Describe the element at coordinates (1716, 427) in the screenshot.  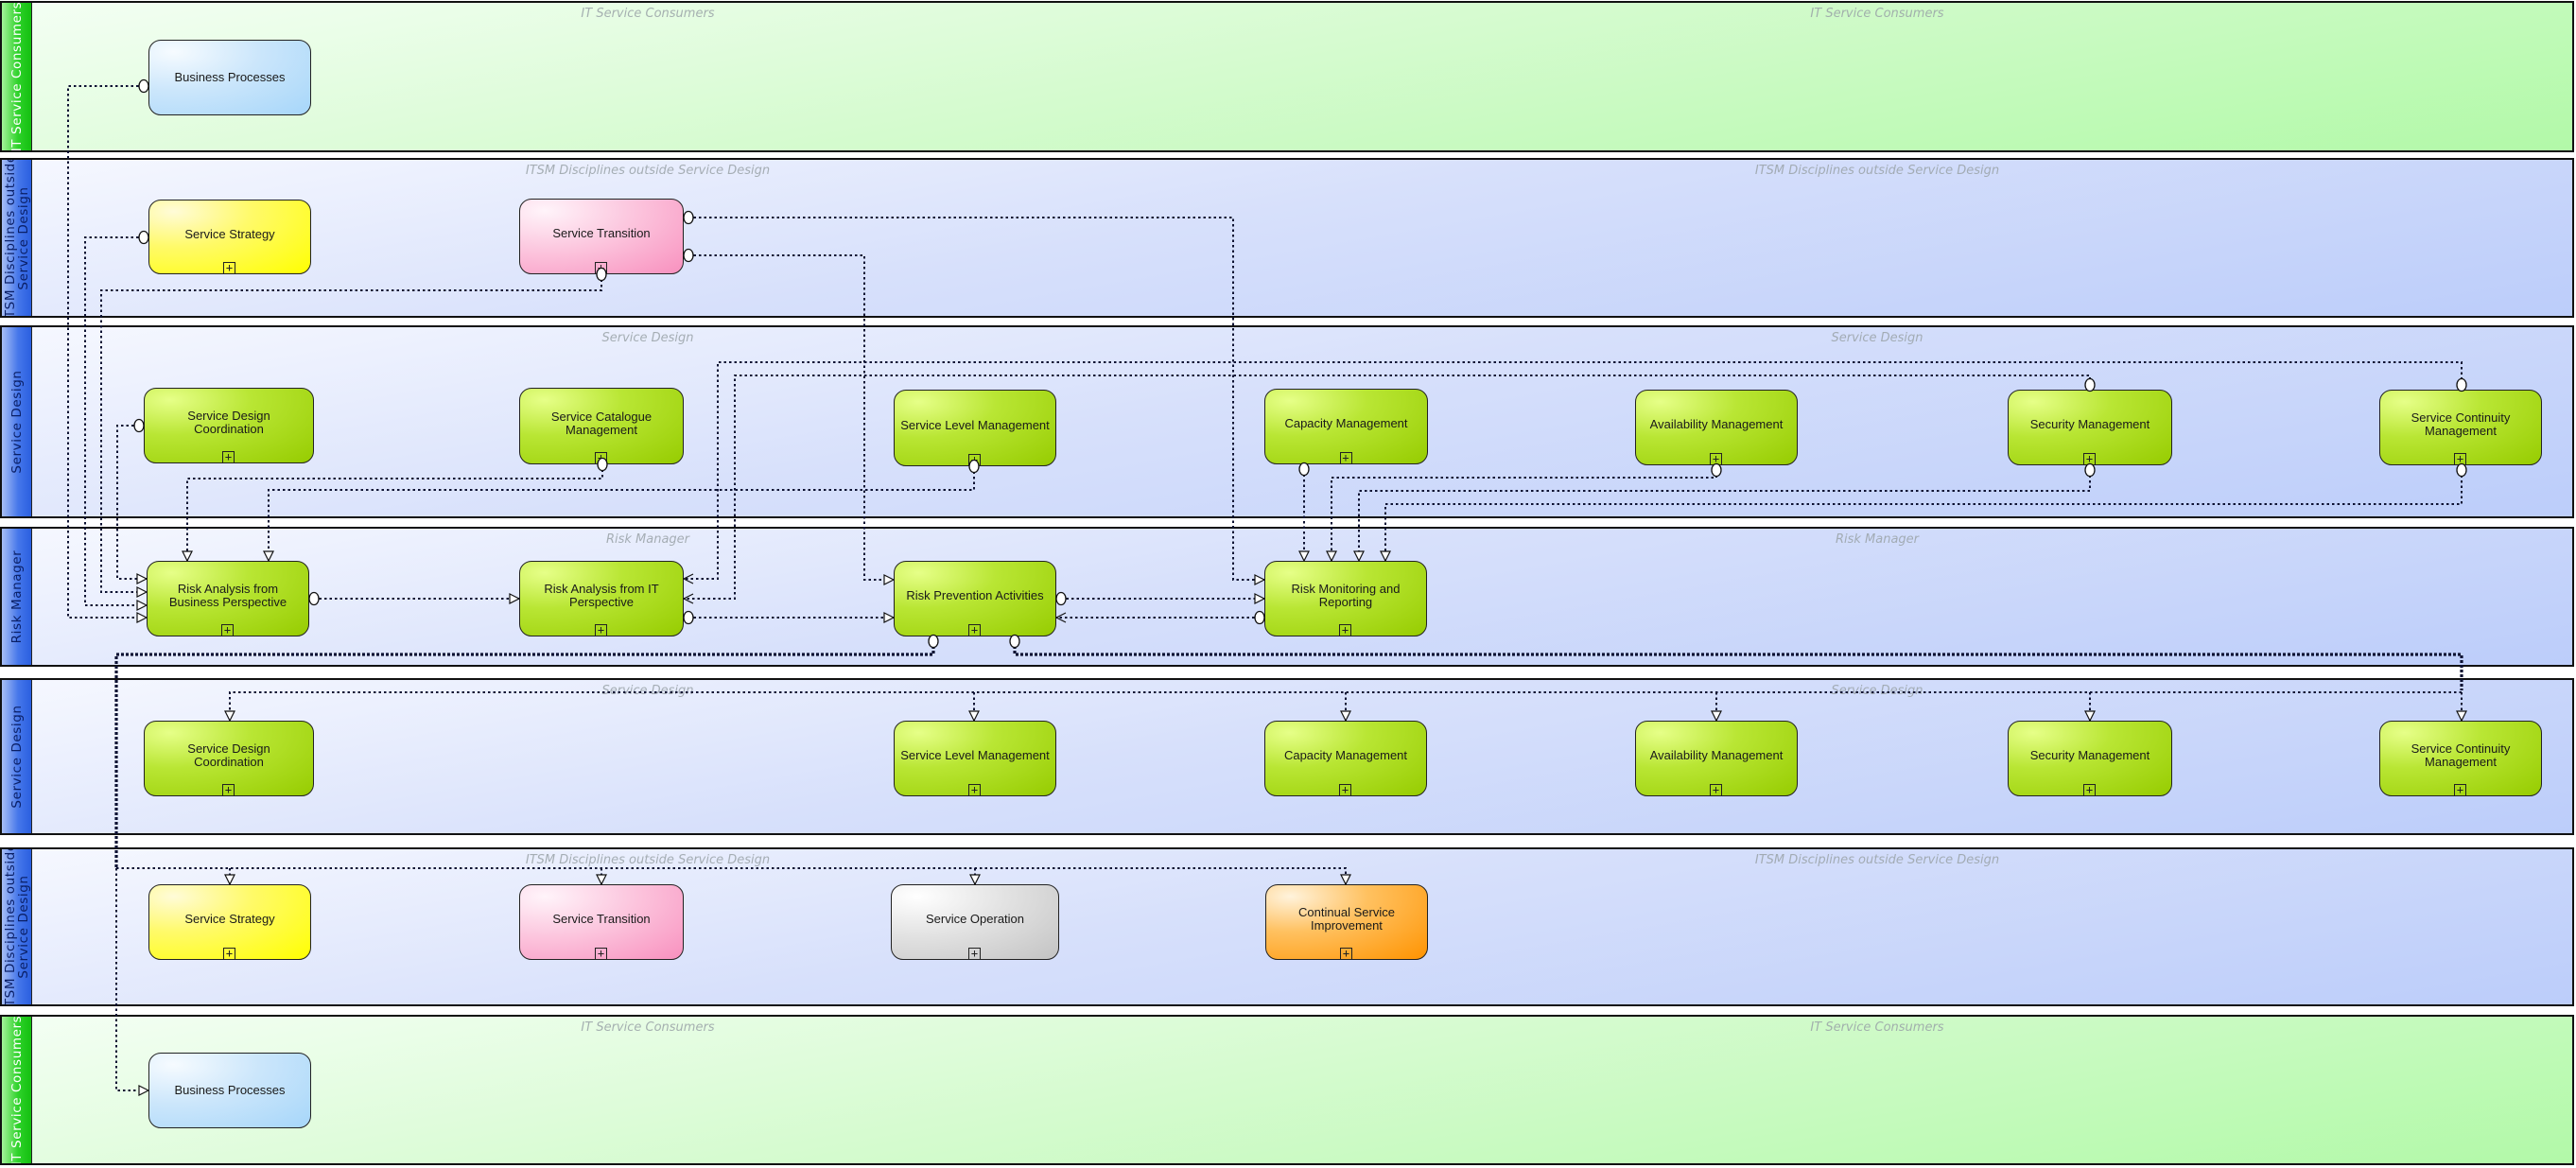
I see `task-av-in: Availability Management +` at that location.